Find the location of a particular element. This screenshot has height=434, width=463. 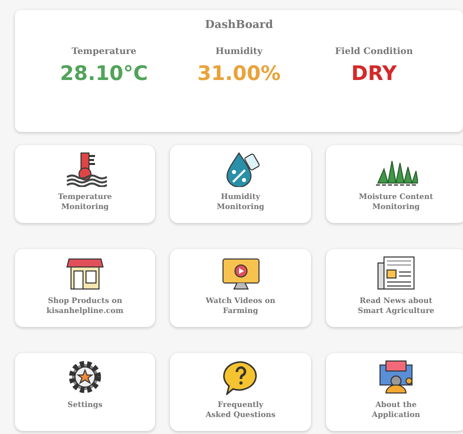

stat-label: Humidity is located at coordinates (239, 52).